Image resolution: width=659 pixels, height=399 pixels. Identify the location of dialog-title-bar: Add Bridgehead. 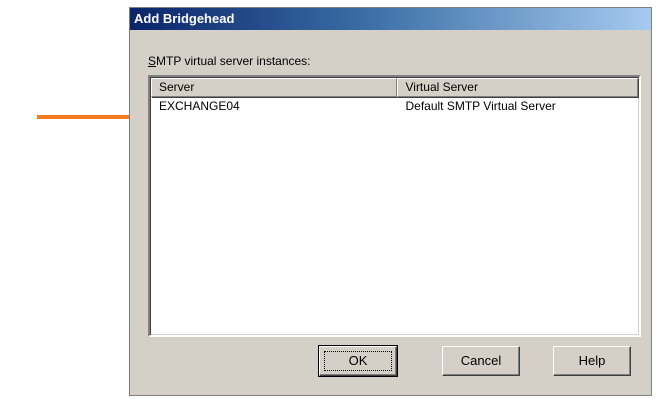
(390, 19).